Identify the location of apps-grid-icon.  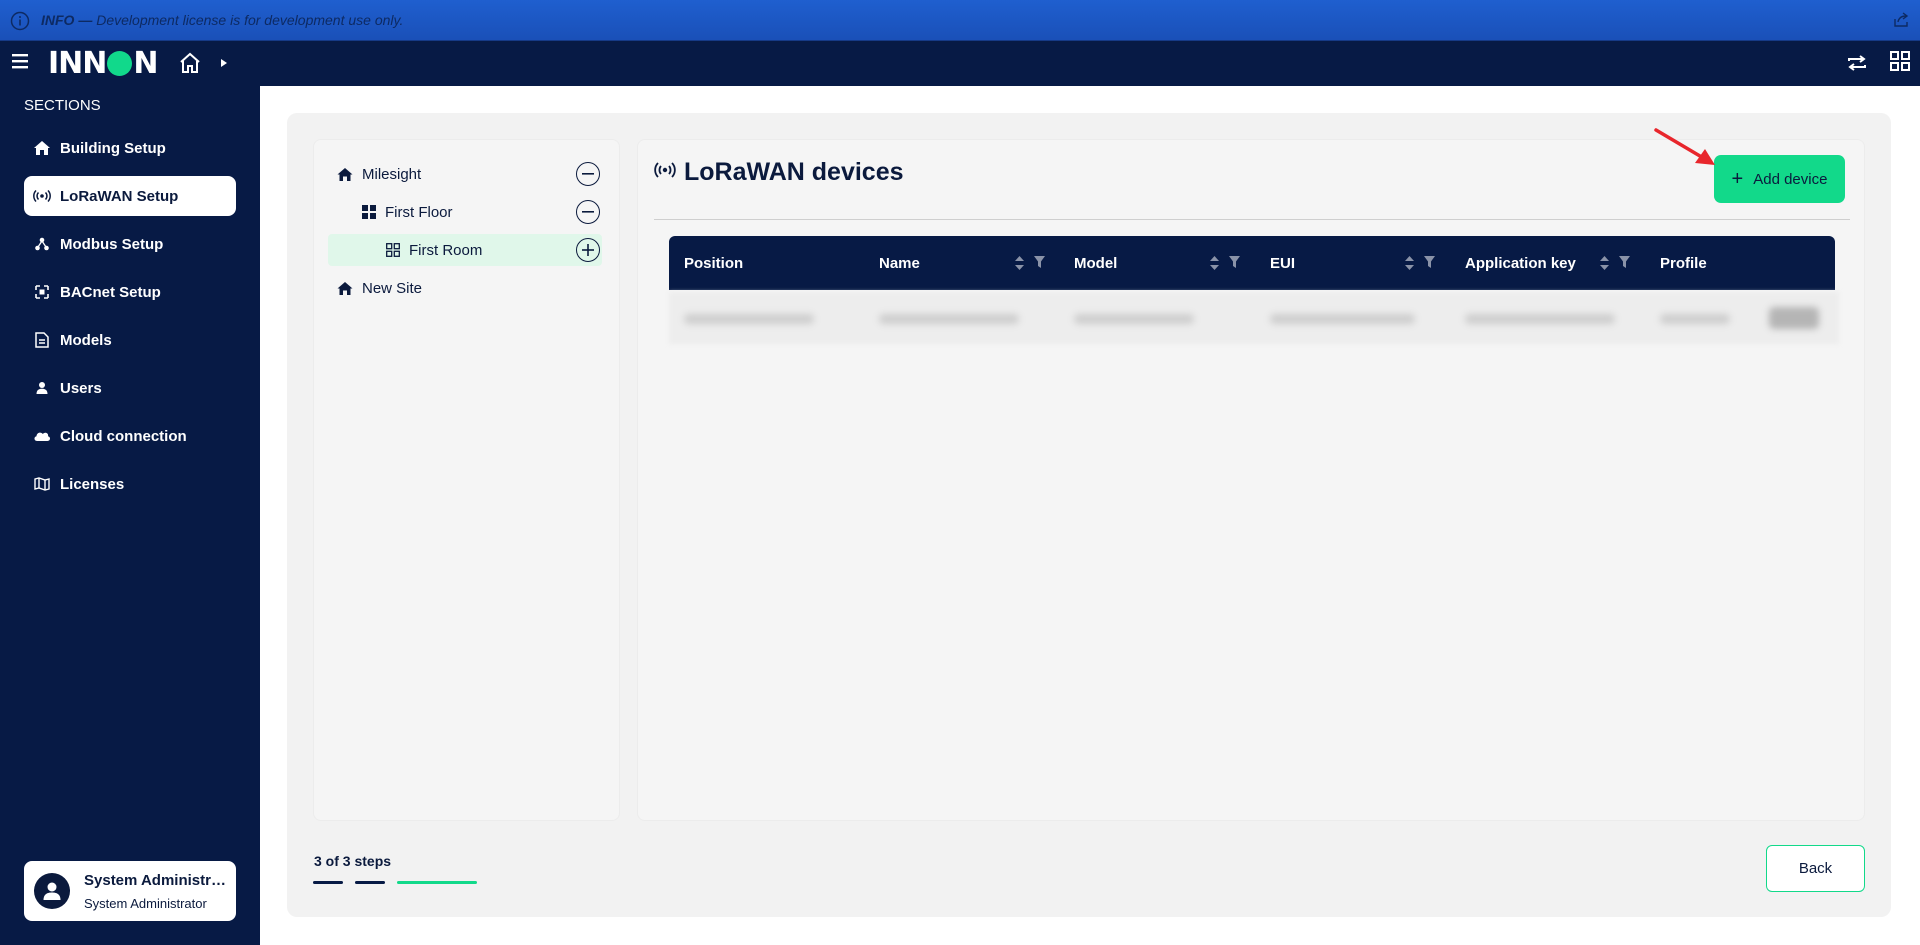
(1900, 63).